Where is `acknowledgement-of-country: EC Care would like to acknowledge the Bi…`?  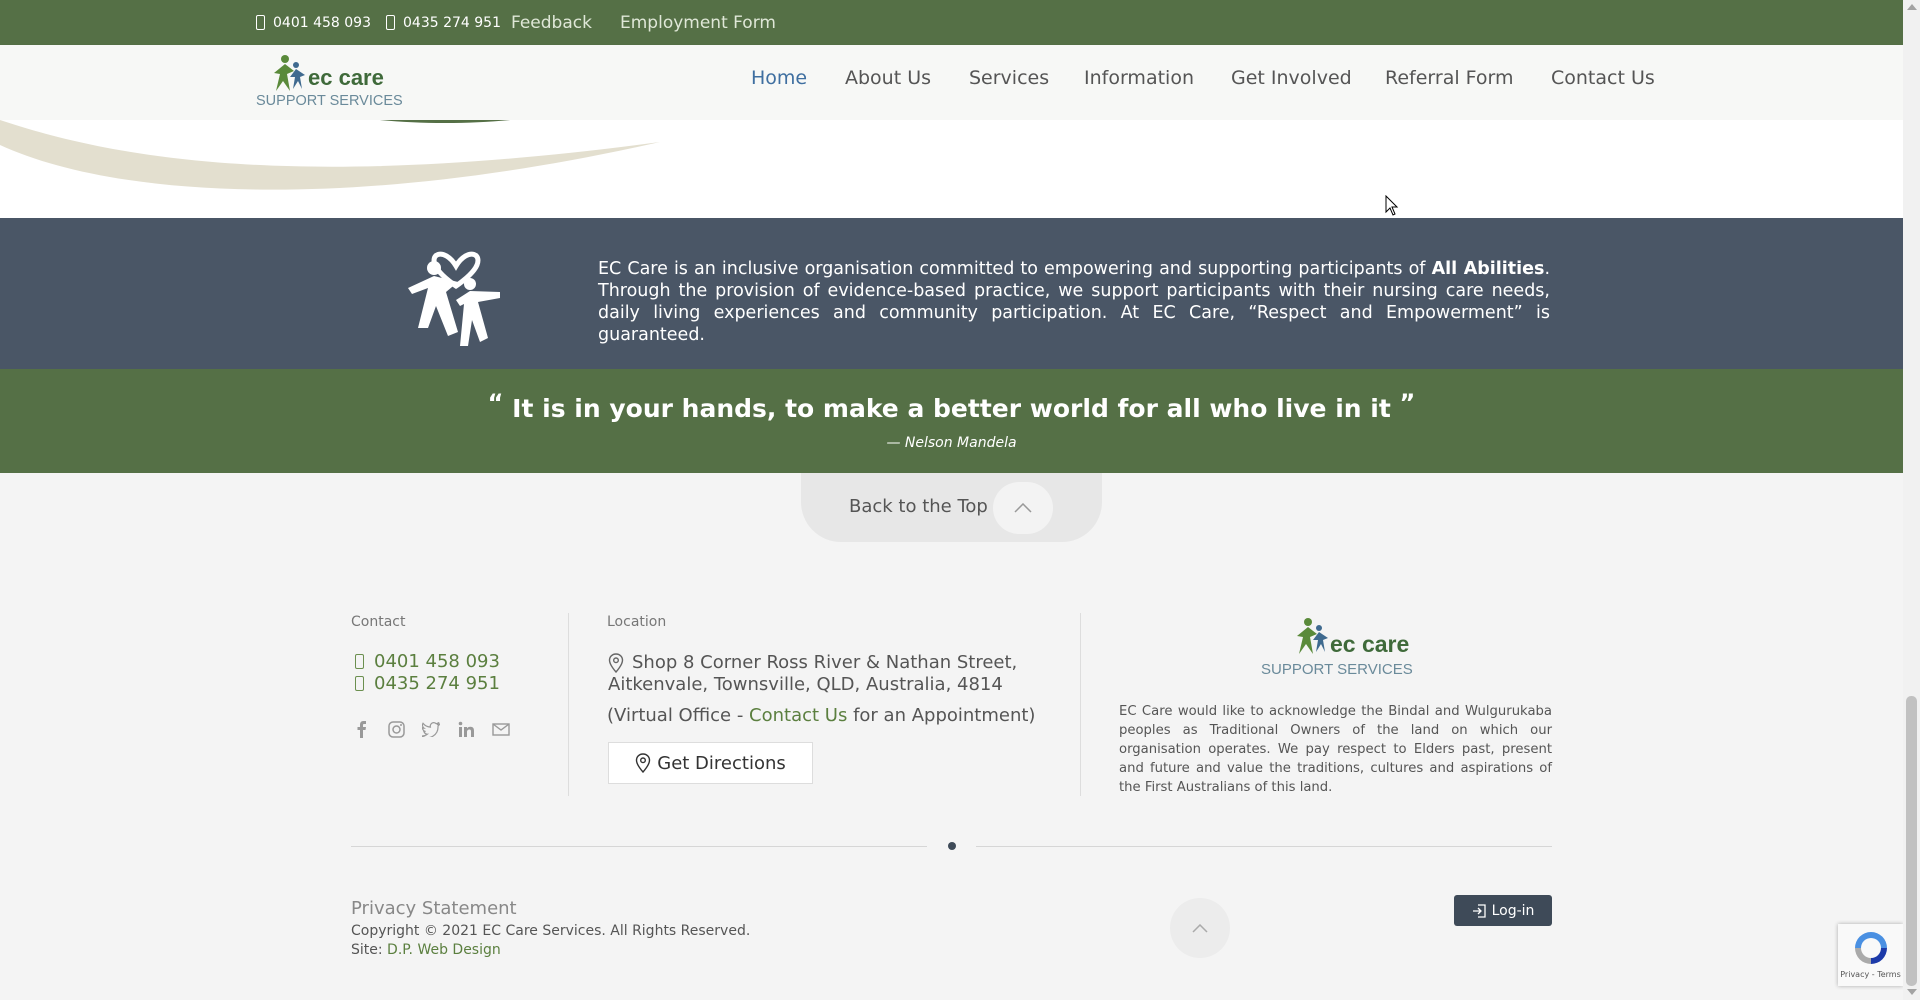 acknowledgement-of-country: EC Care would like to acknowledge the Bi… is located at coordinates (1335, 749).